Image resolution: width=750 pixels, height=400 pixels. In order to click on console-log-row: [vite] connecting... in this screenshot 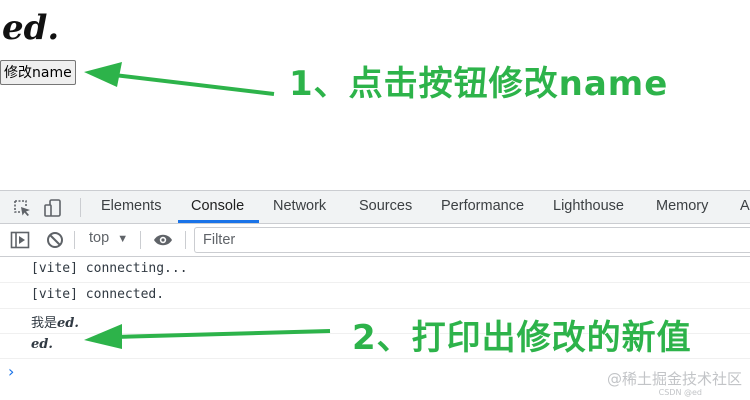, I will do `click(375, 270)`.